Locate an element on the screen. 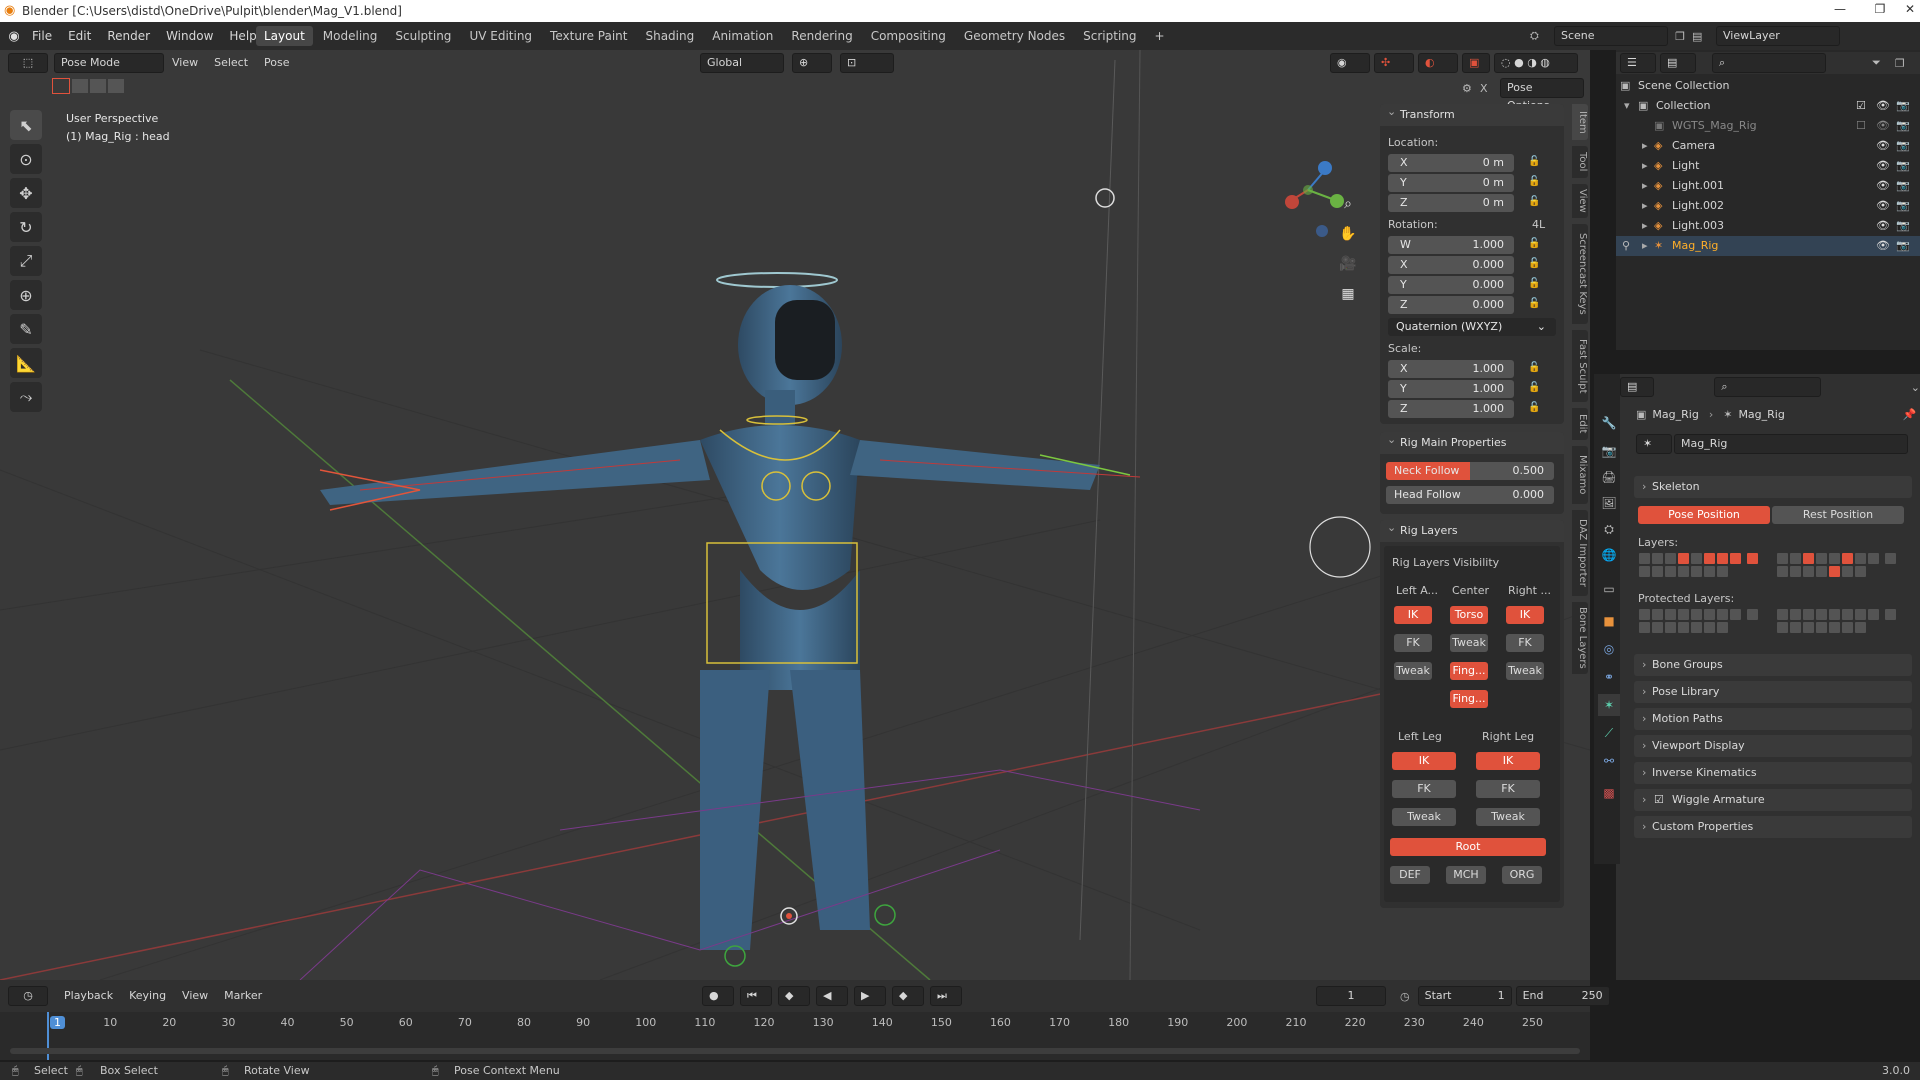  selection-mode-buttons is located at coordinates (88, 86).